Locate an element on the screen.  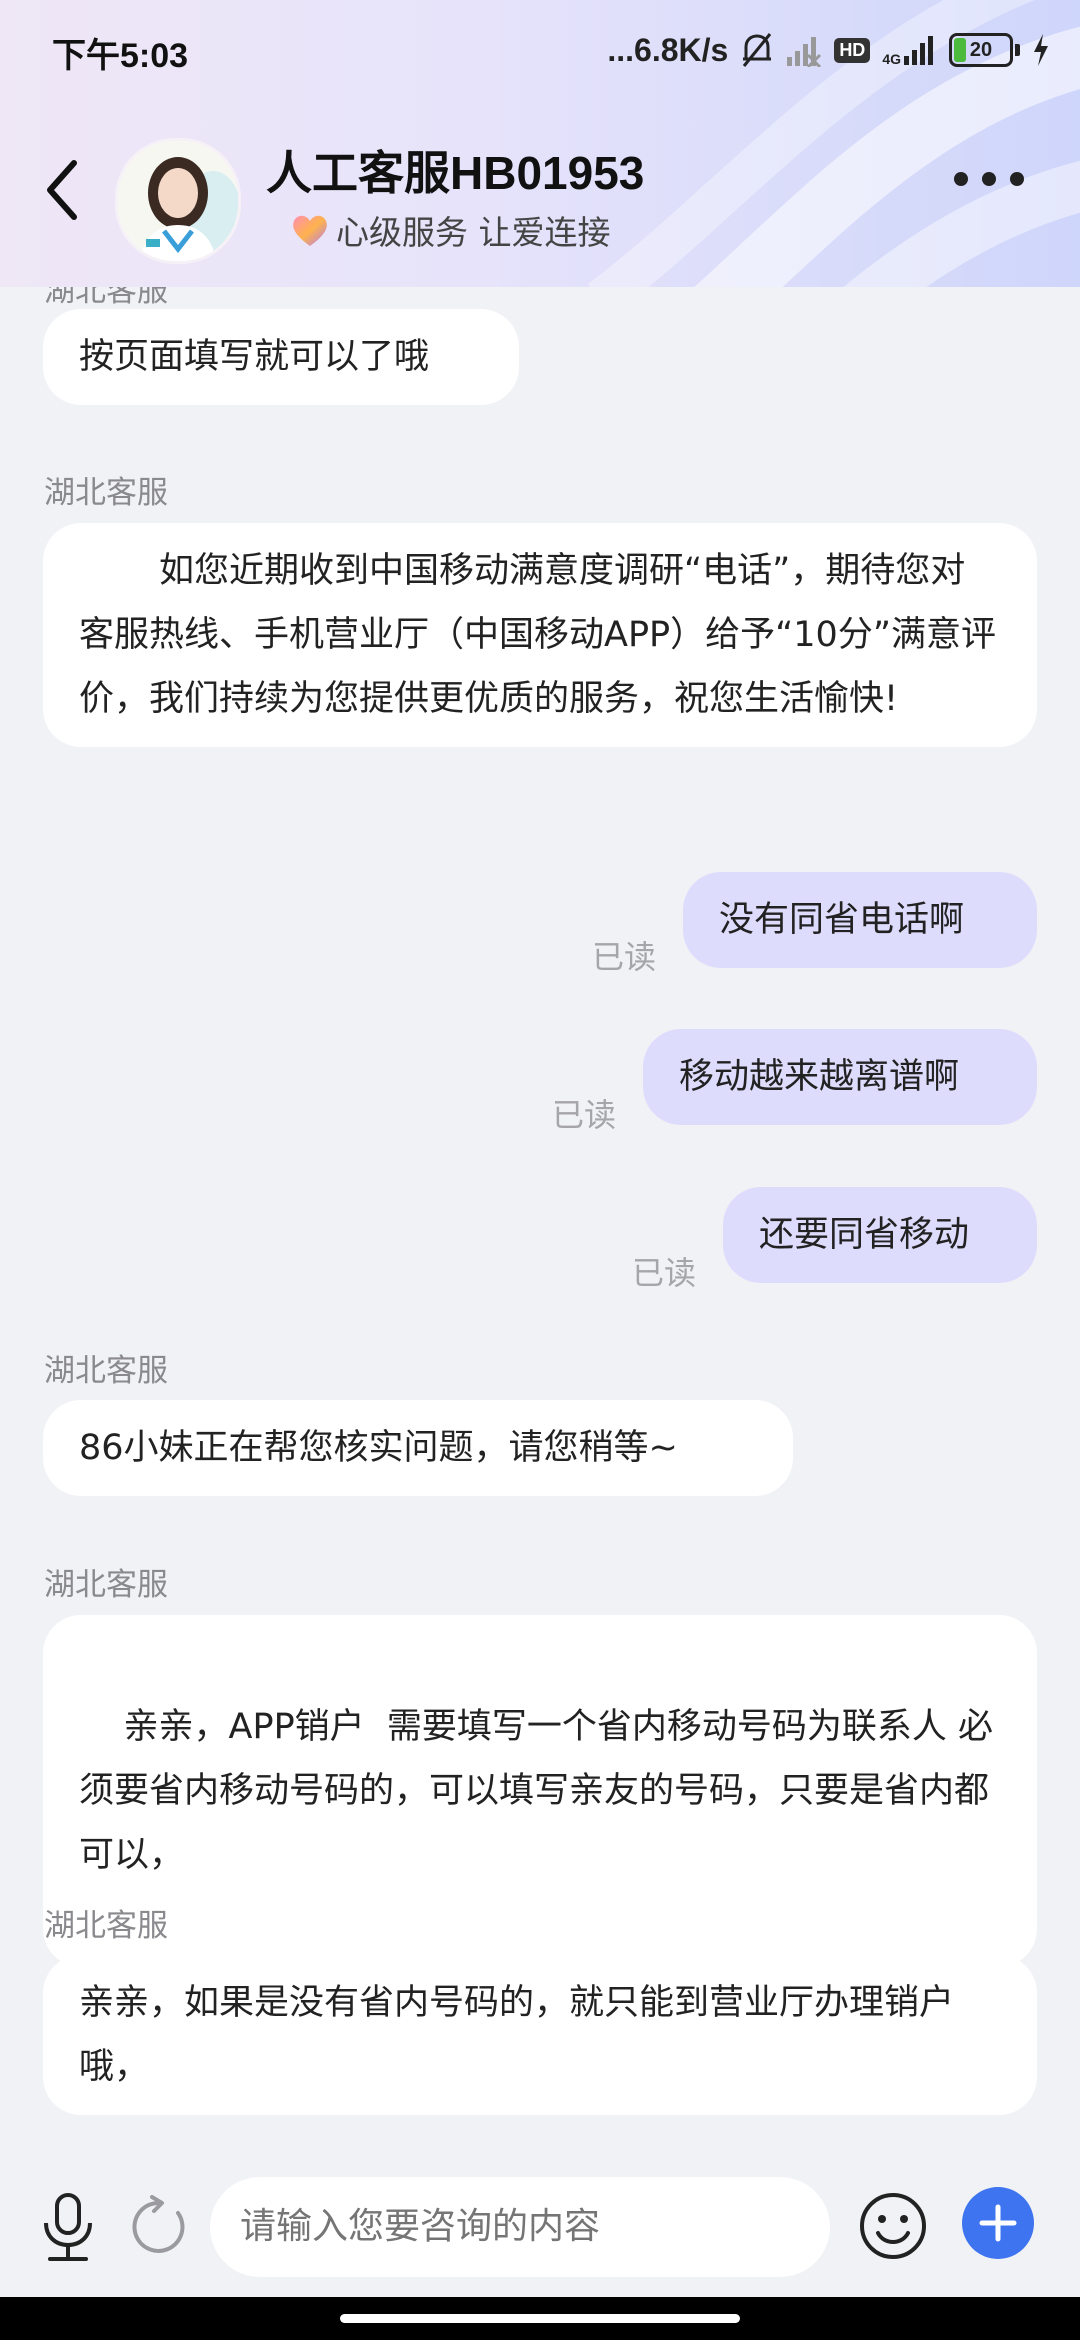
hd-badge: HD is located at coordinates (852, 50).